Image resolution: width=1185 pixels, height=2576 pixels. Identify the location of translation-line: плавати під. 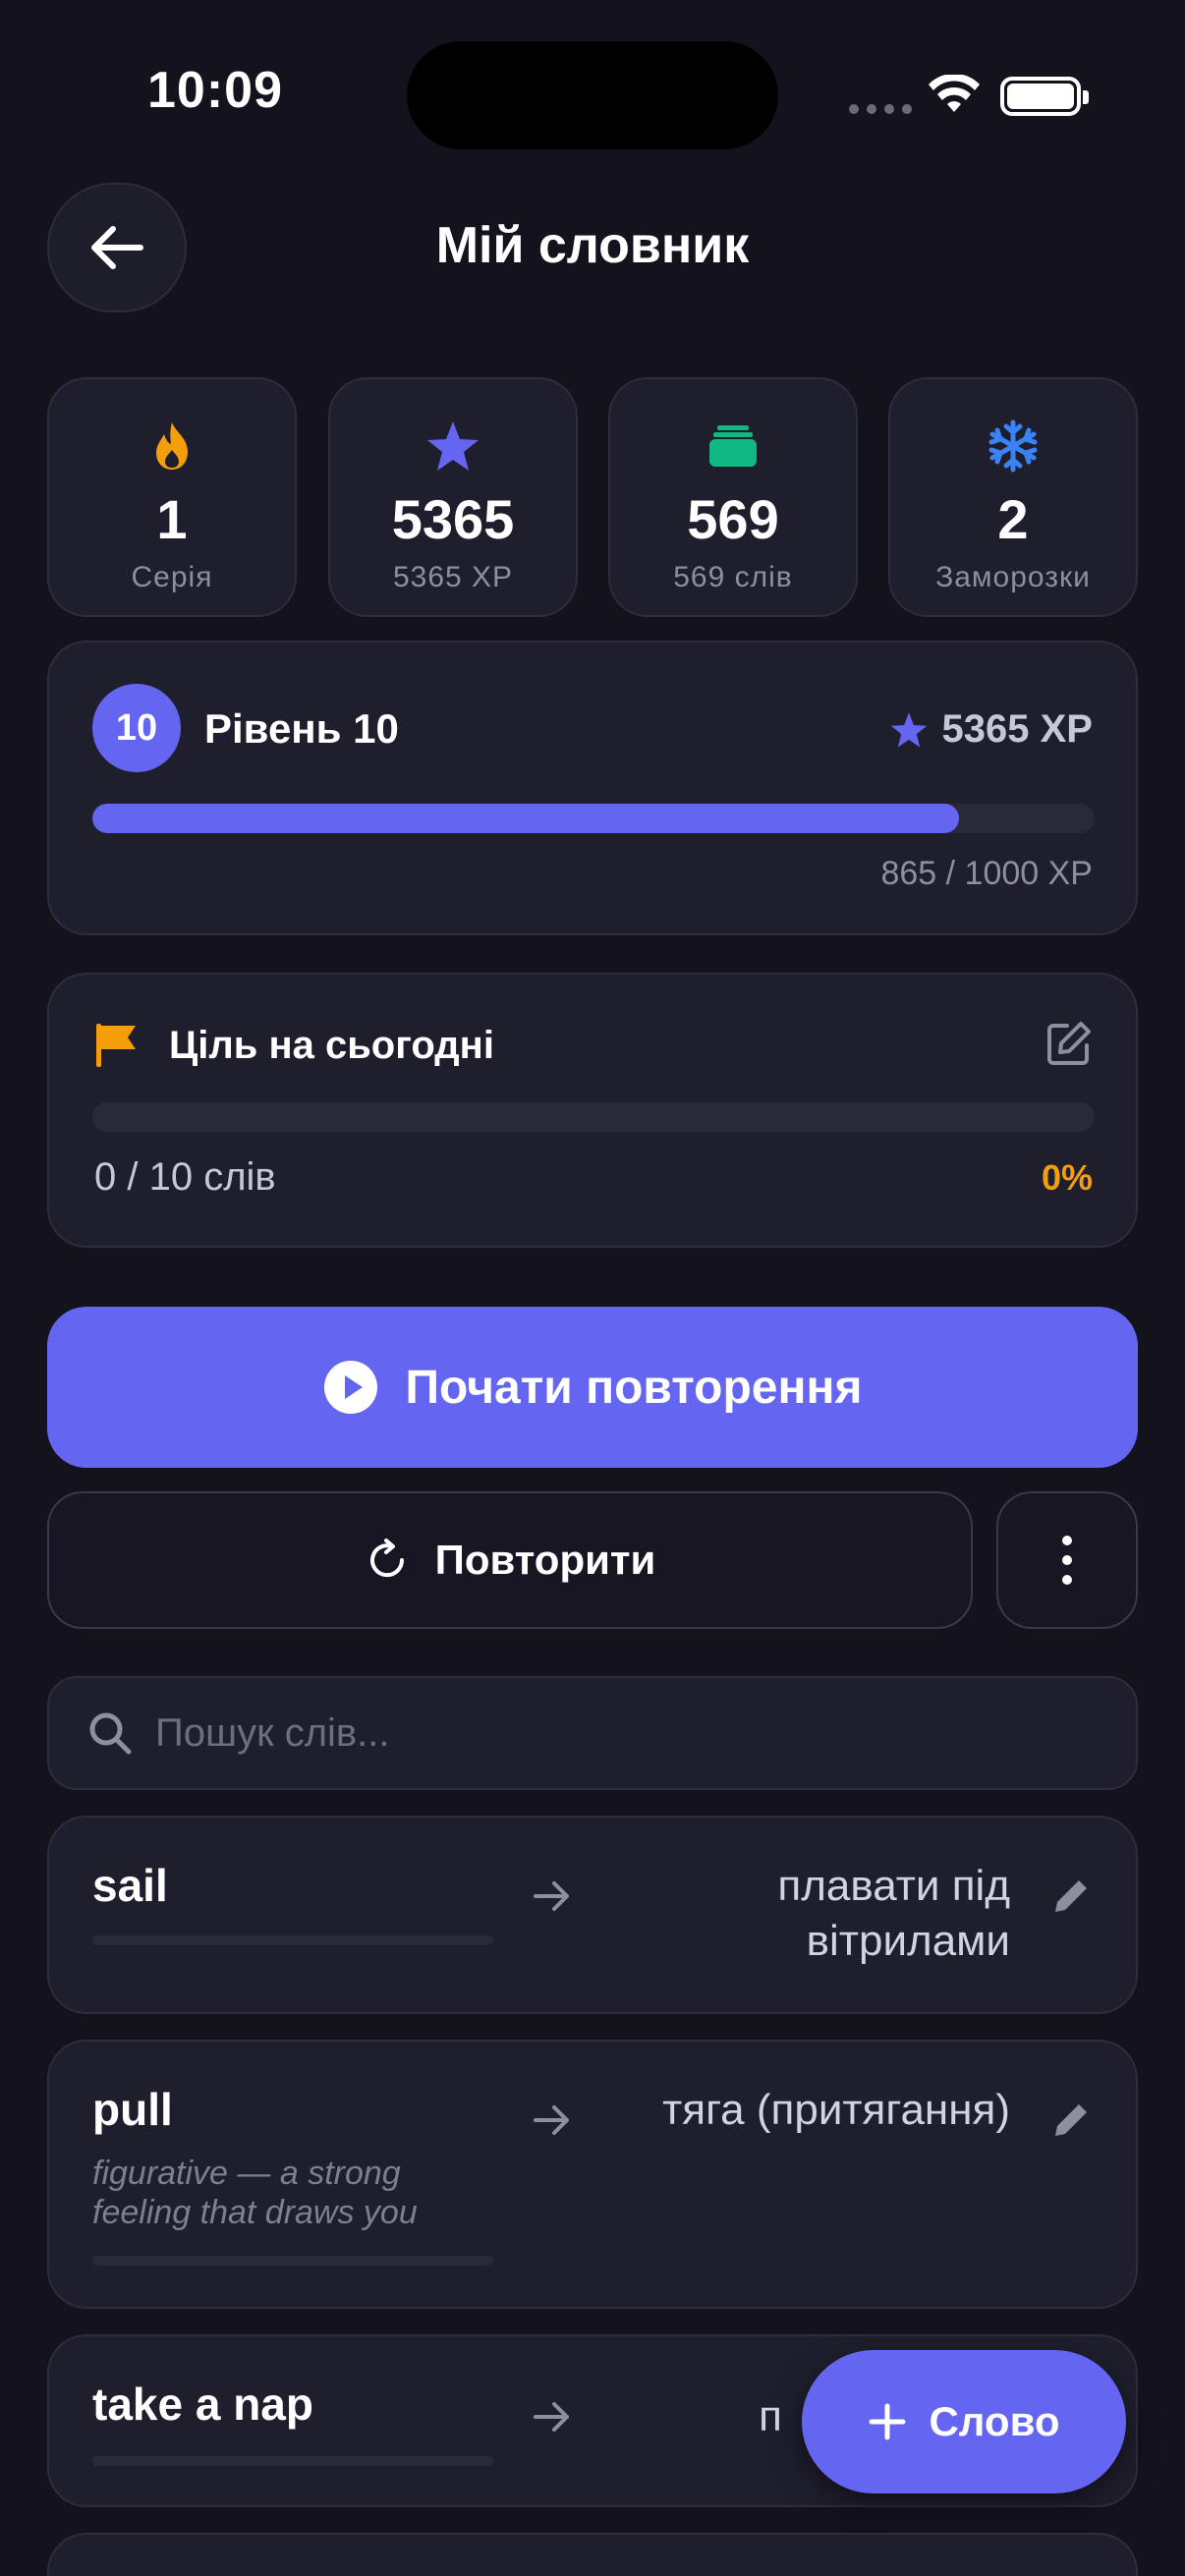
(894, 1886).